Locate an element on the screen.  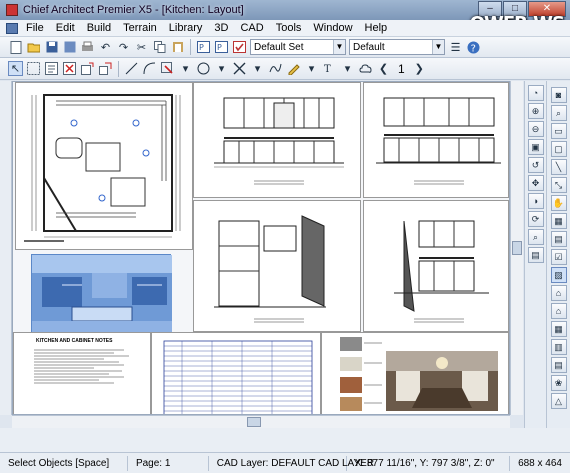
vertical-scrollbar is located at coordinates (516, 248).